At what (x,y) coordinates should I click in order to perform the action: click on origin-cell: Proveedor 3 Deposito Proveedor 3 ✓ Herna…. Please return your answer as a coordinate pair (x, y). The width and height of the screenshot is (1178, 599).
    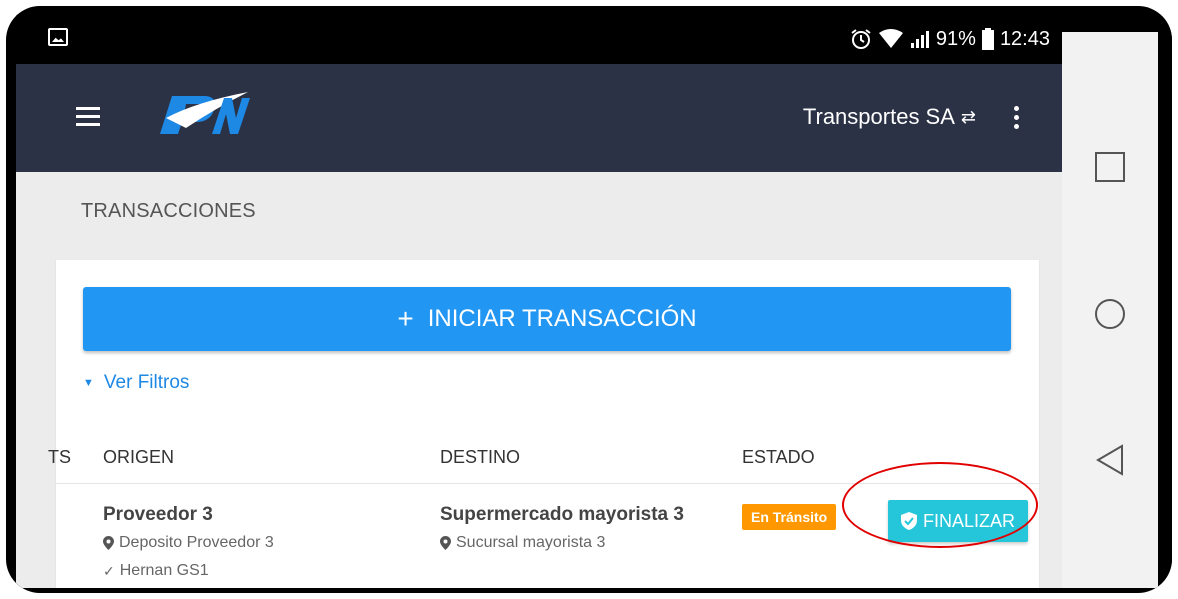
    Looking at the image, I should click on (188, 542).